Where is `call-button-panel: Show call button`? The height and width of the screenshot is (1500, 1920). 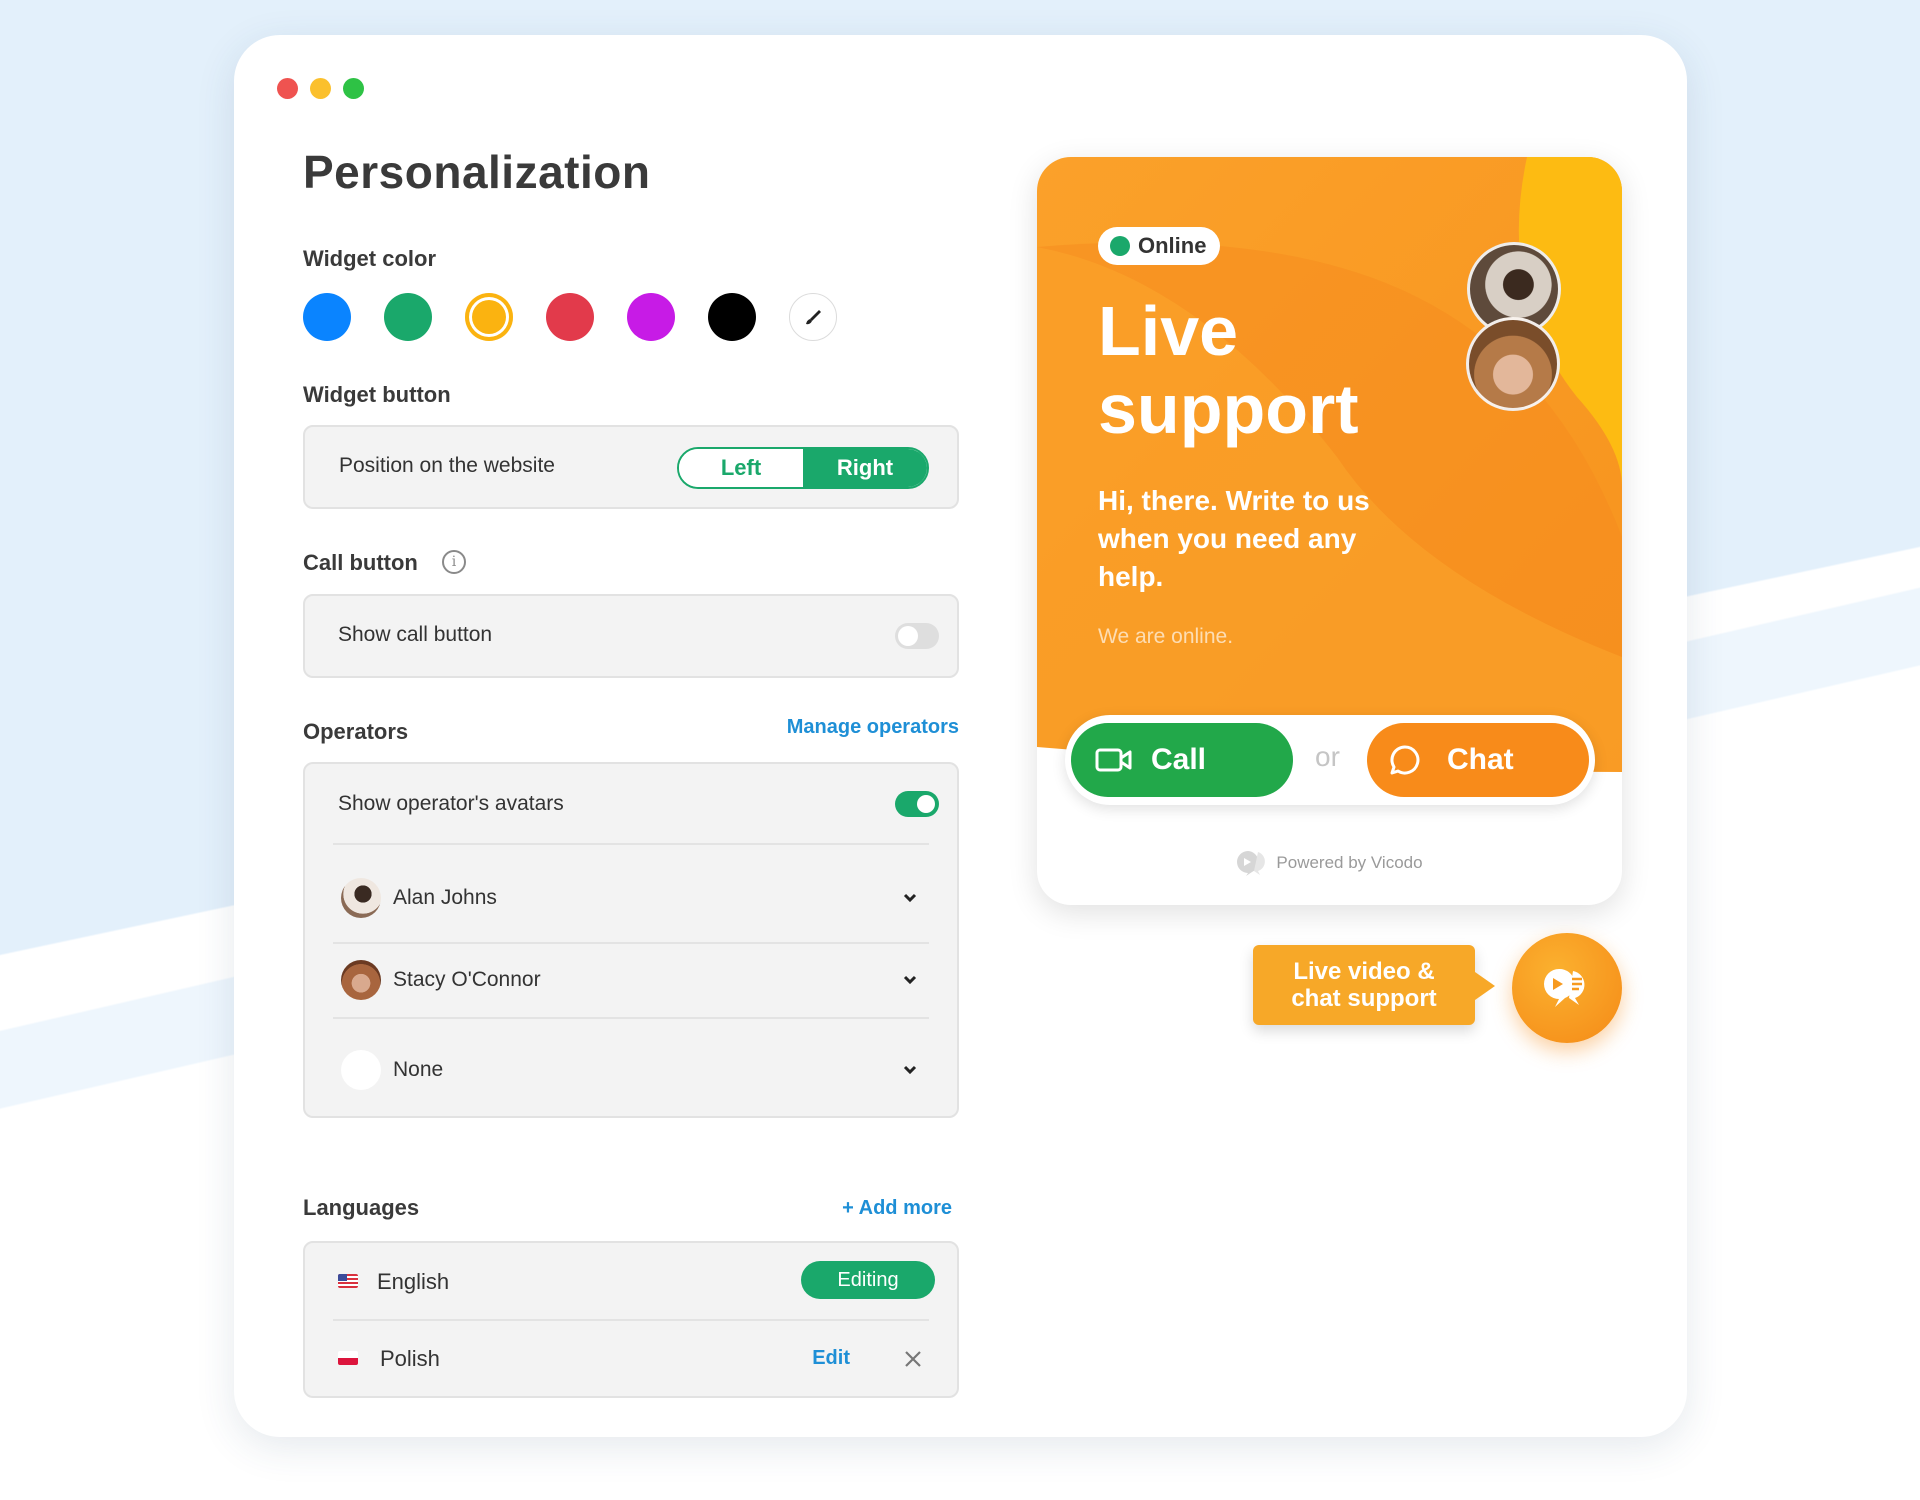 call-button-panel: Show call button is located at coordinates (631, 636).